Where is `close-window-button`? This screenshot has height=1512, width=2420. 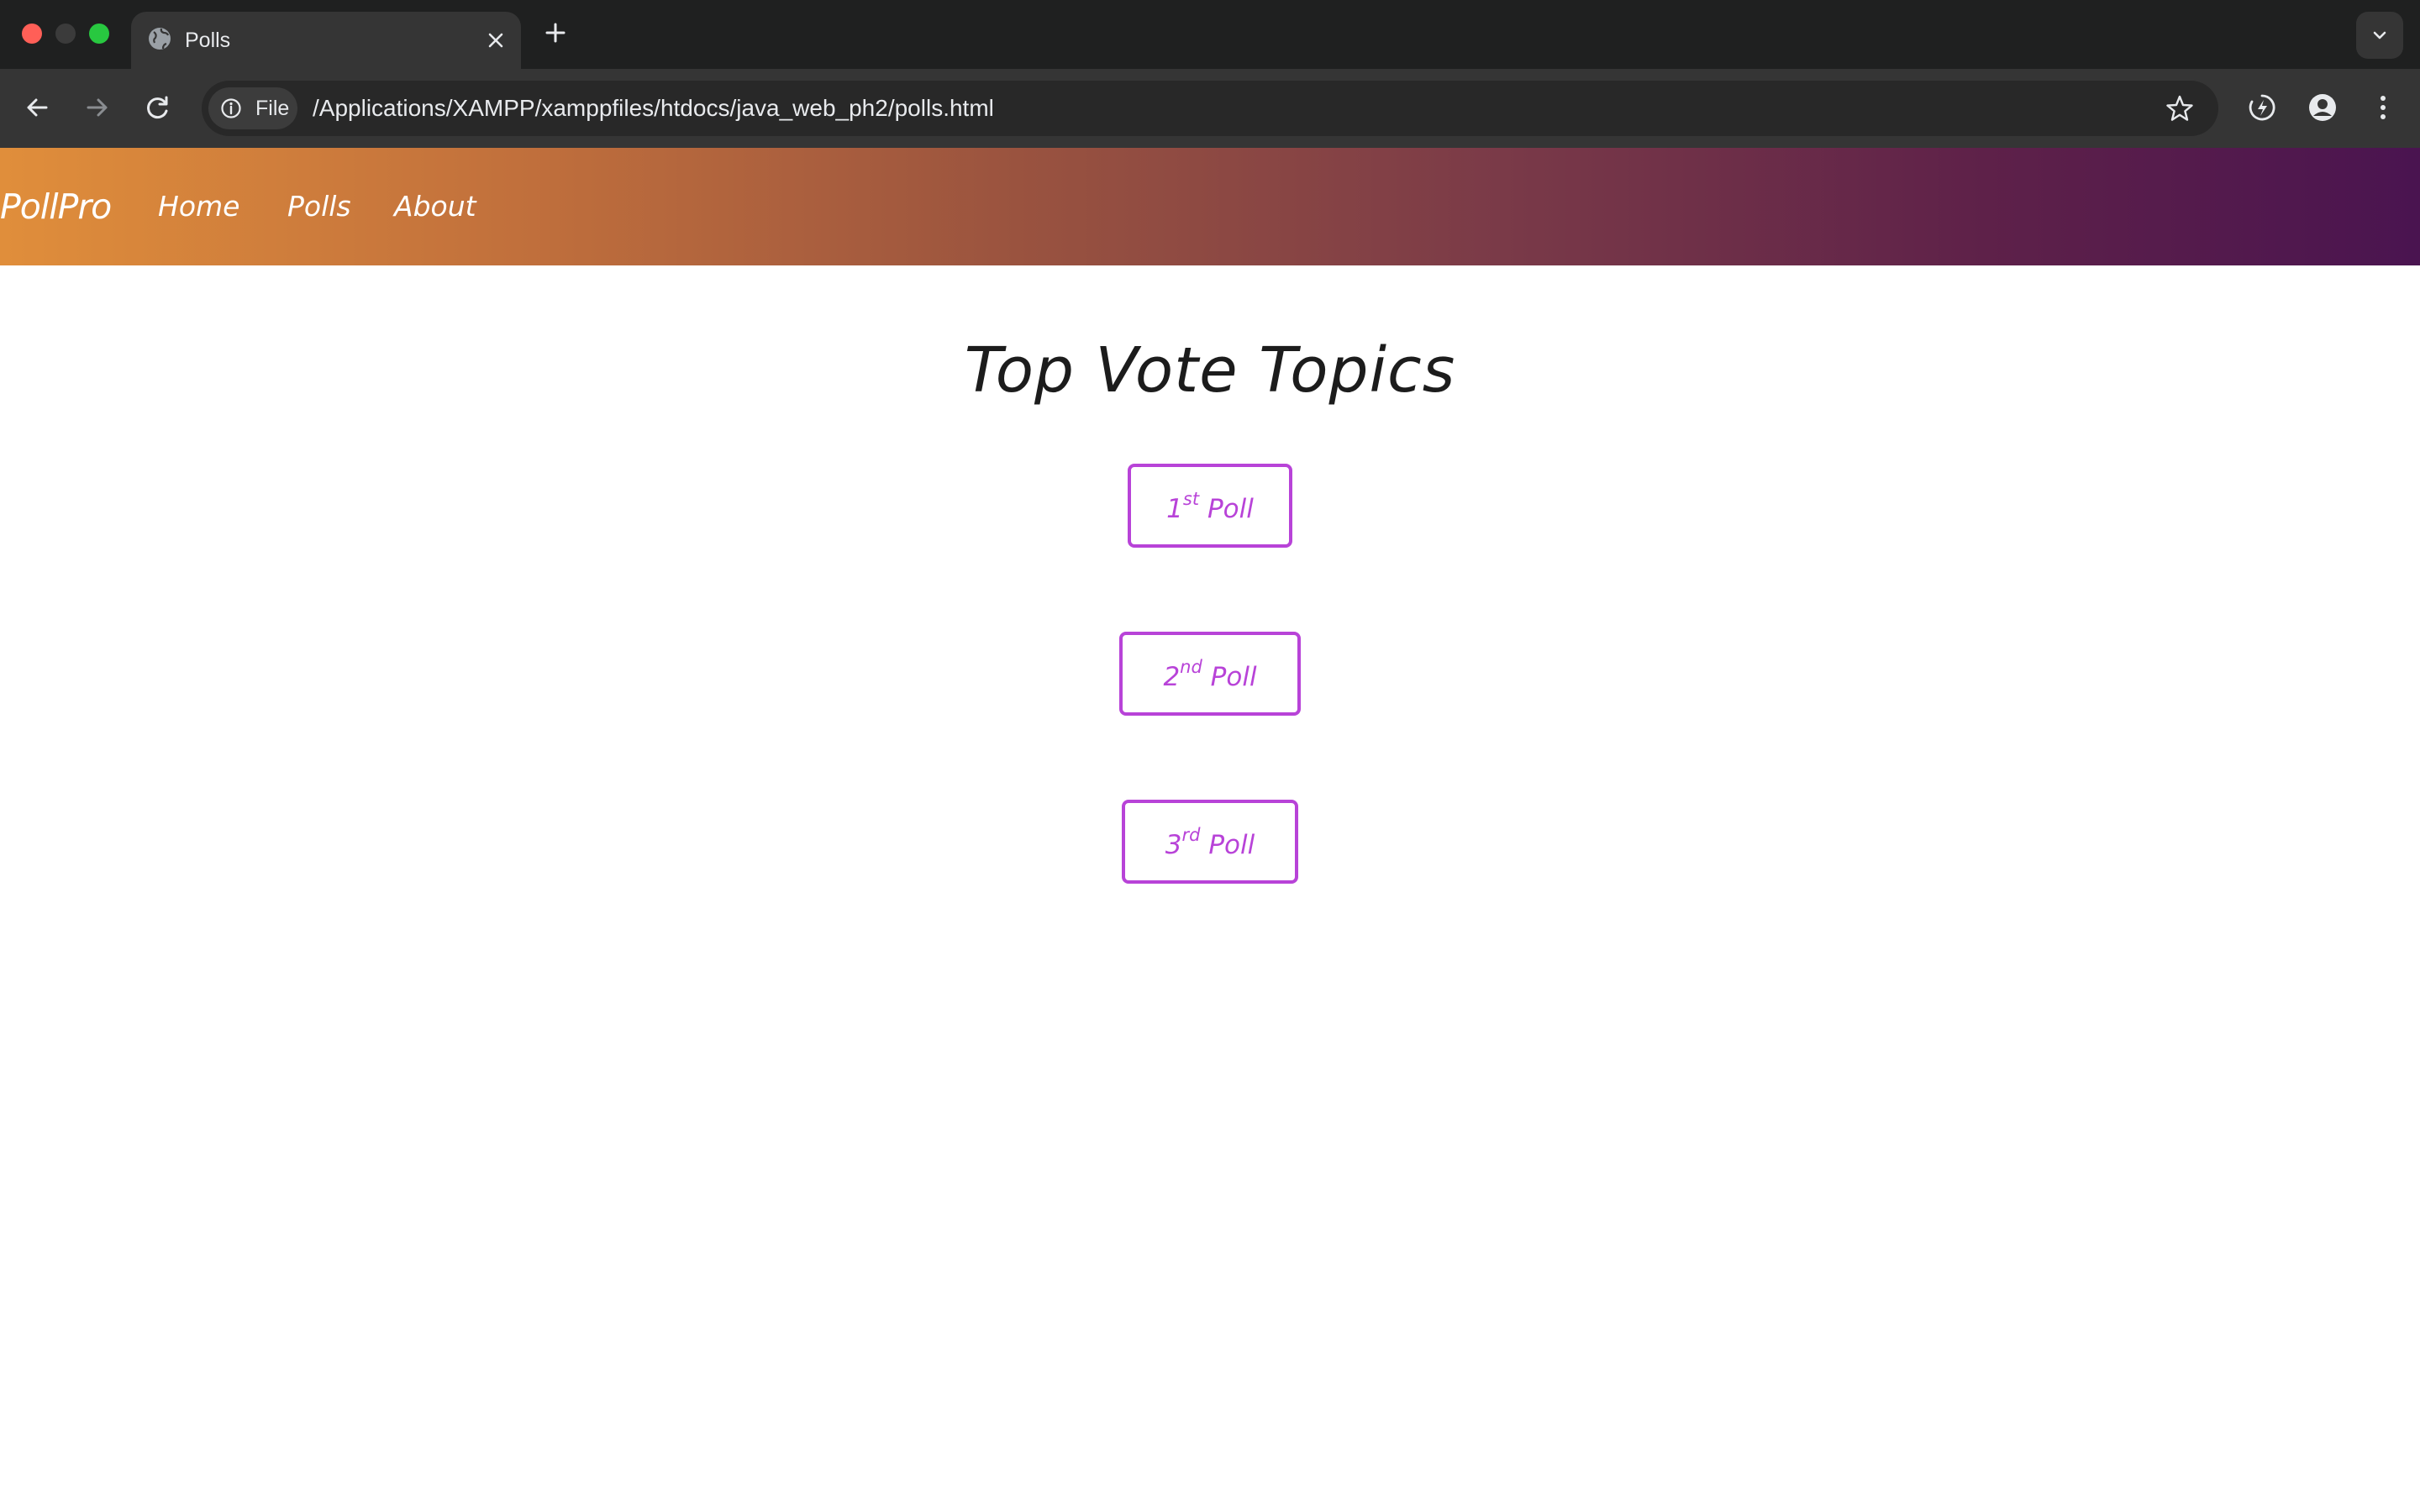 close-window-button is located at coordinates (32, 34).